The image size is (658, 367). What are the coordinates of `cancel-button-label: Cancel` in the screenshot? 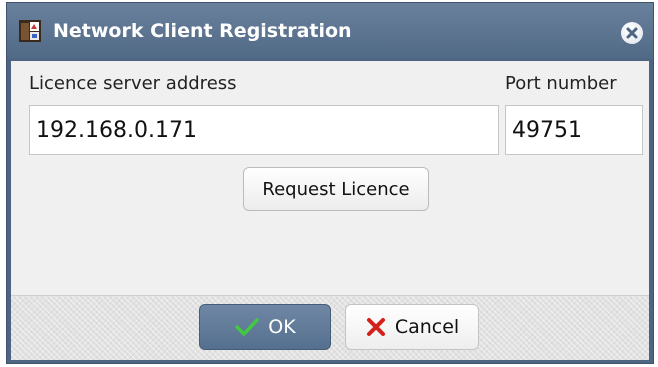 It's located at (427, 327).